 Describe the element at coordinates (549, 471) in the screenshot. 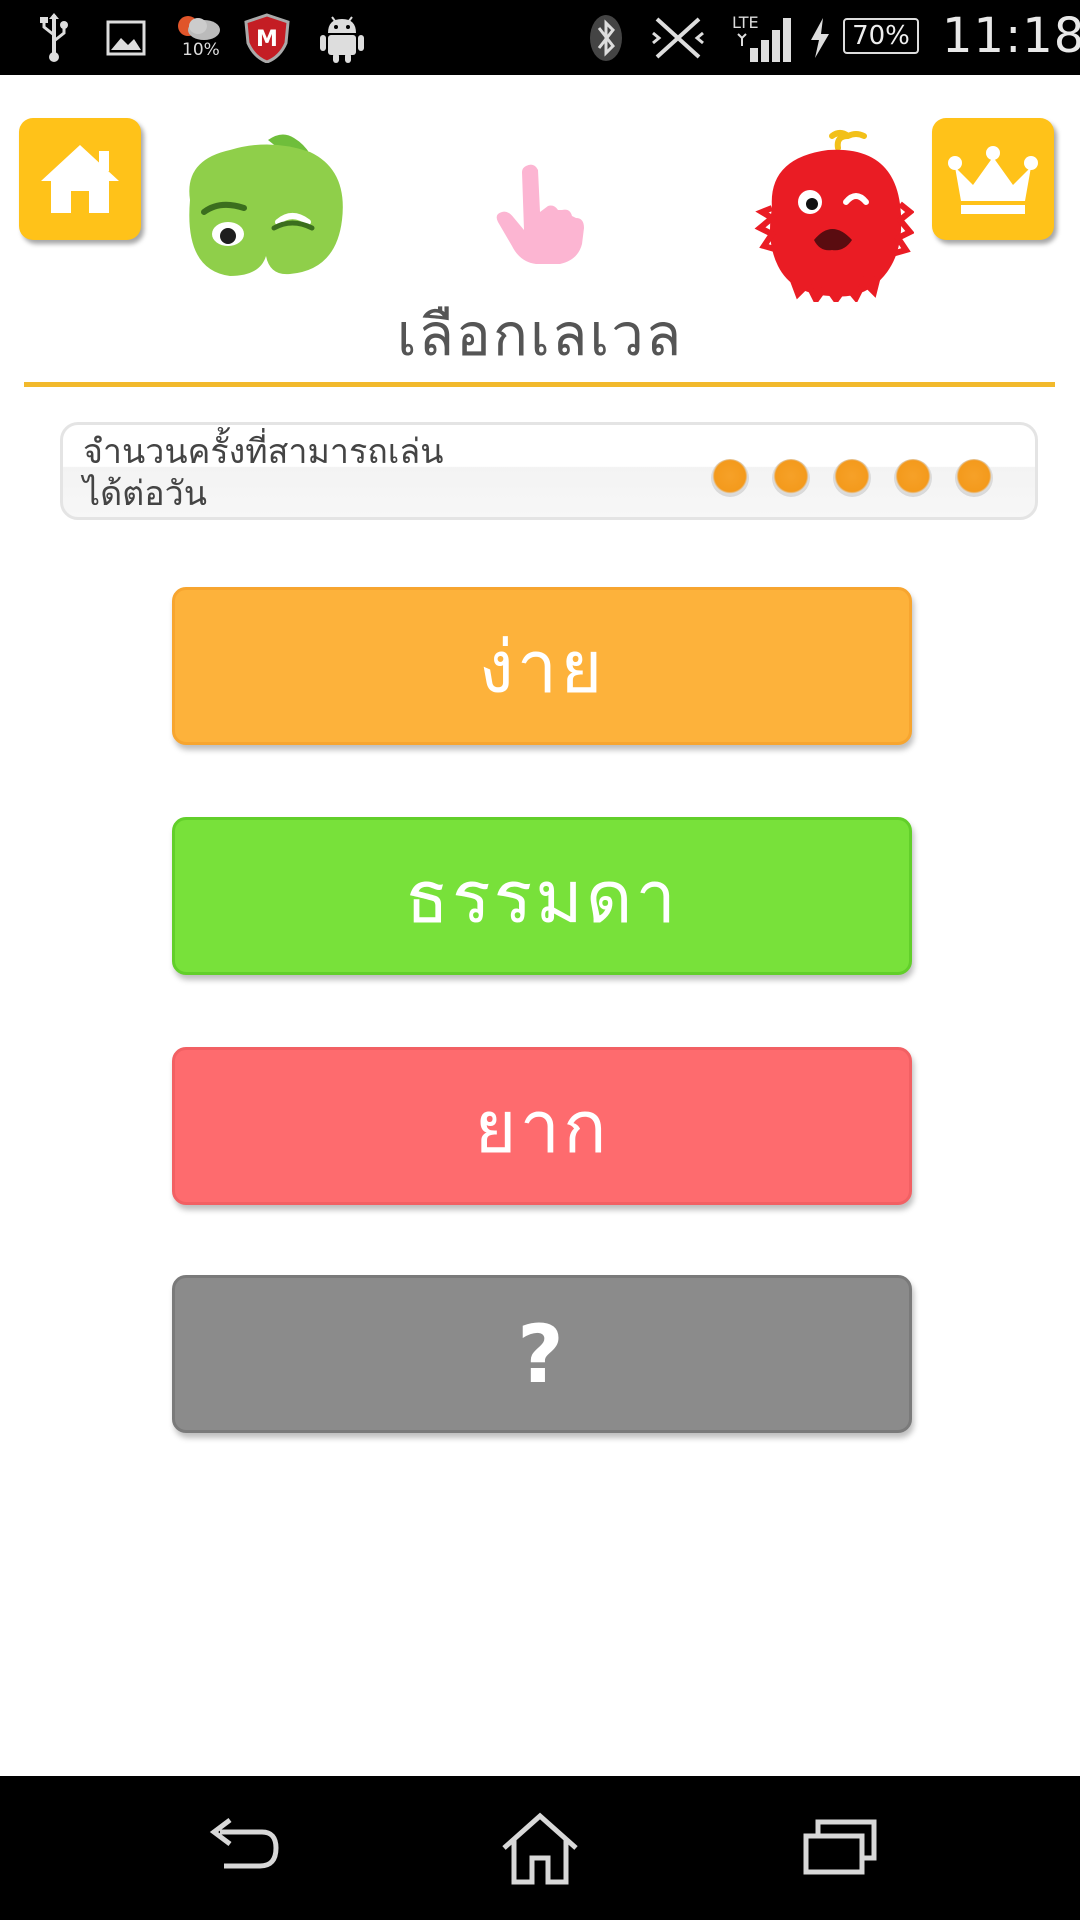

I see `plays-per-day-panel: จำนวนครั้งที่สามารถเล่นได้ต่อวัน` at that location.